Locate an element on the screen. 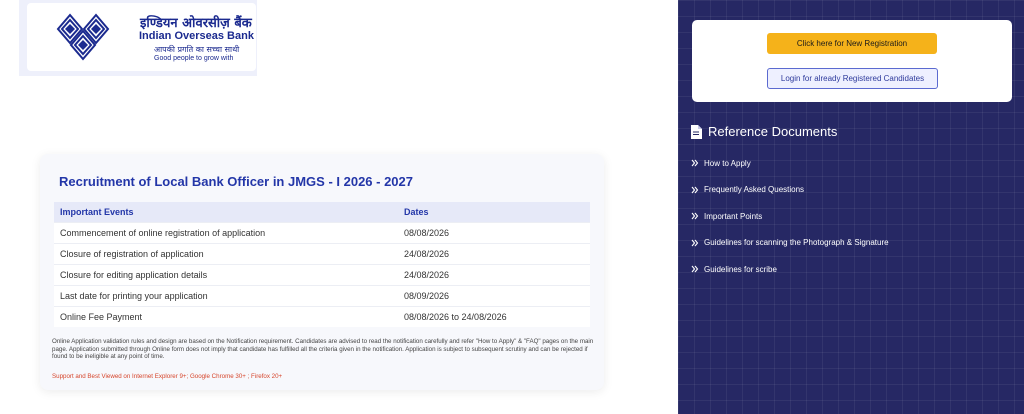 The width and height of the screenshot is (1024, 414). reference-link-label: Guidelines for scribe is located at coordinates (740, 269).